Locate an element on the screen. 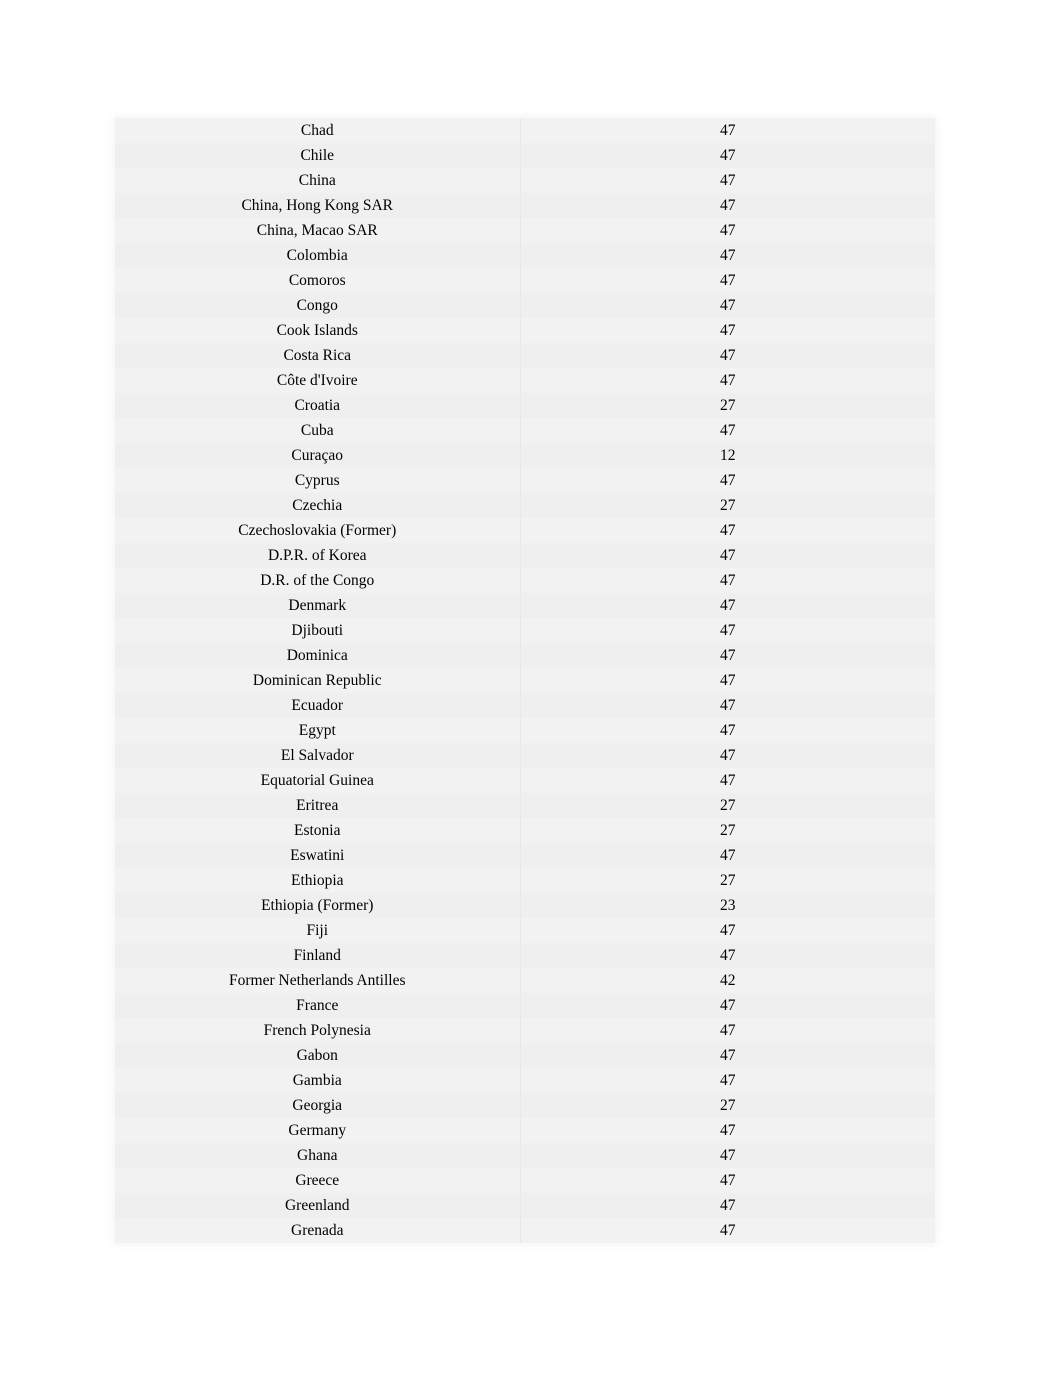 This screenshot has width=1062, height=1376. table-row: Estonia 27 is located at coordinates (525, 830).